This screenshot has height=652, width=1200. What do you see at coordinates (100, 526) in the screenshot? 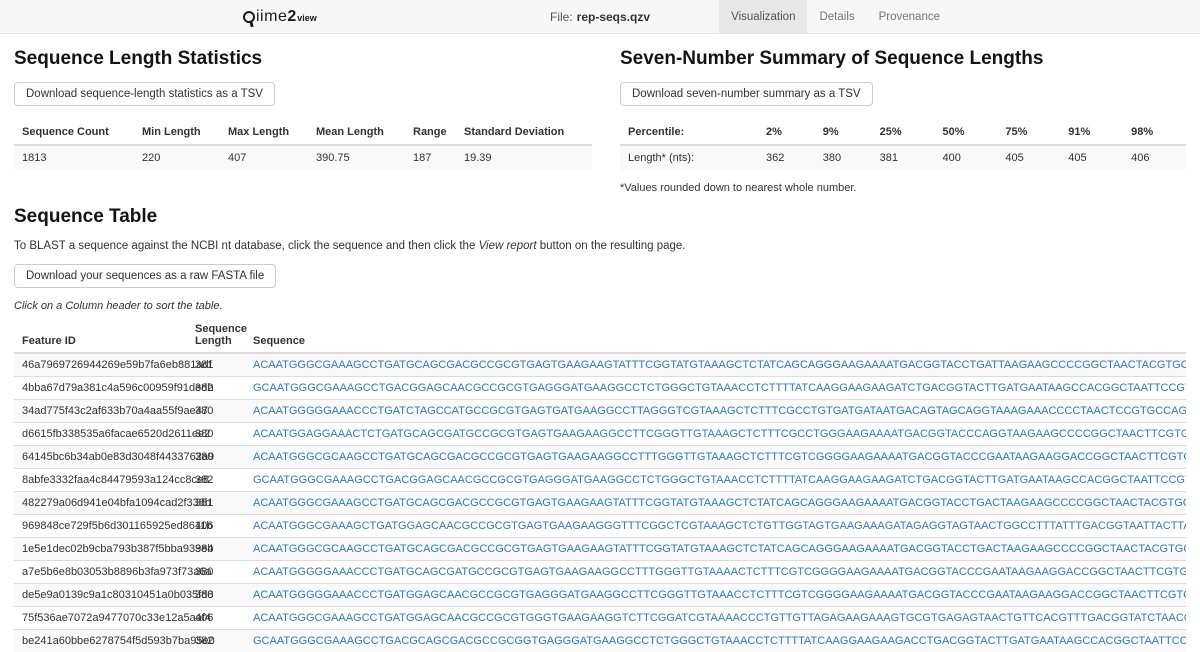
I see `feature-id-cell: 969848ce729f5b6d301165925ed8611b` at bounding box center [100, 526].